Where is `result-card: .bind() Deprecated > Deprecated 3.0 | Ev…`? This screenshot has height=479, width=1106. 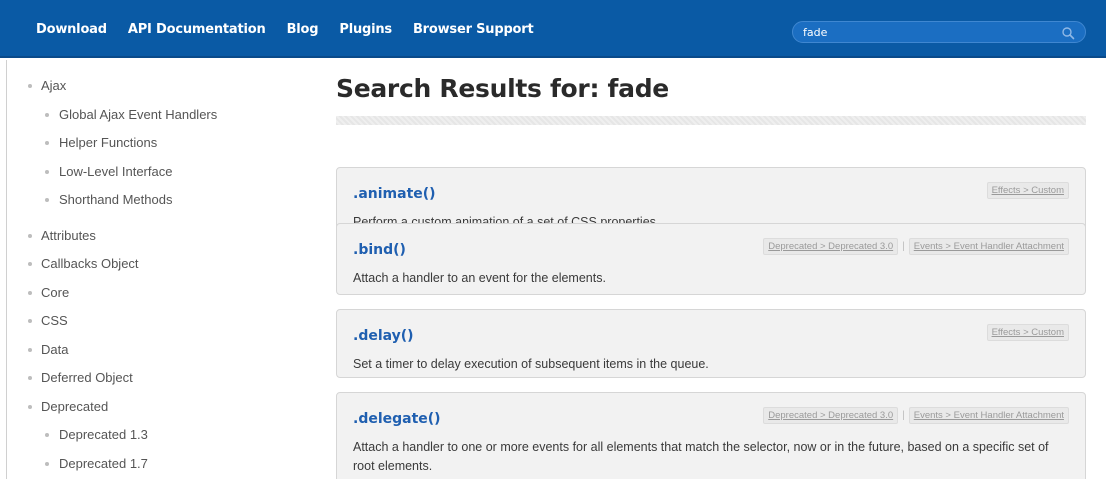
result-card: .bind() Deprecated > Deprecated 3.0 | Ev… is located at coordinates (711, 259).